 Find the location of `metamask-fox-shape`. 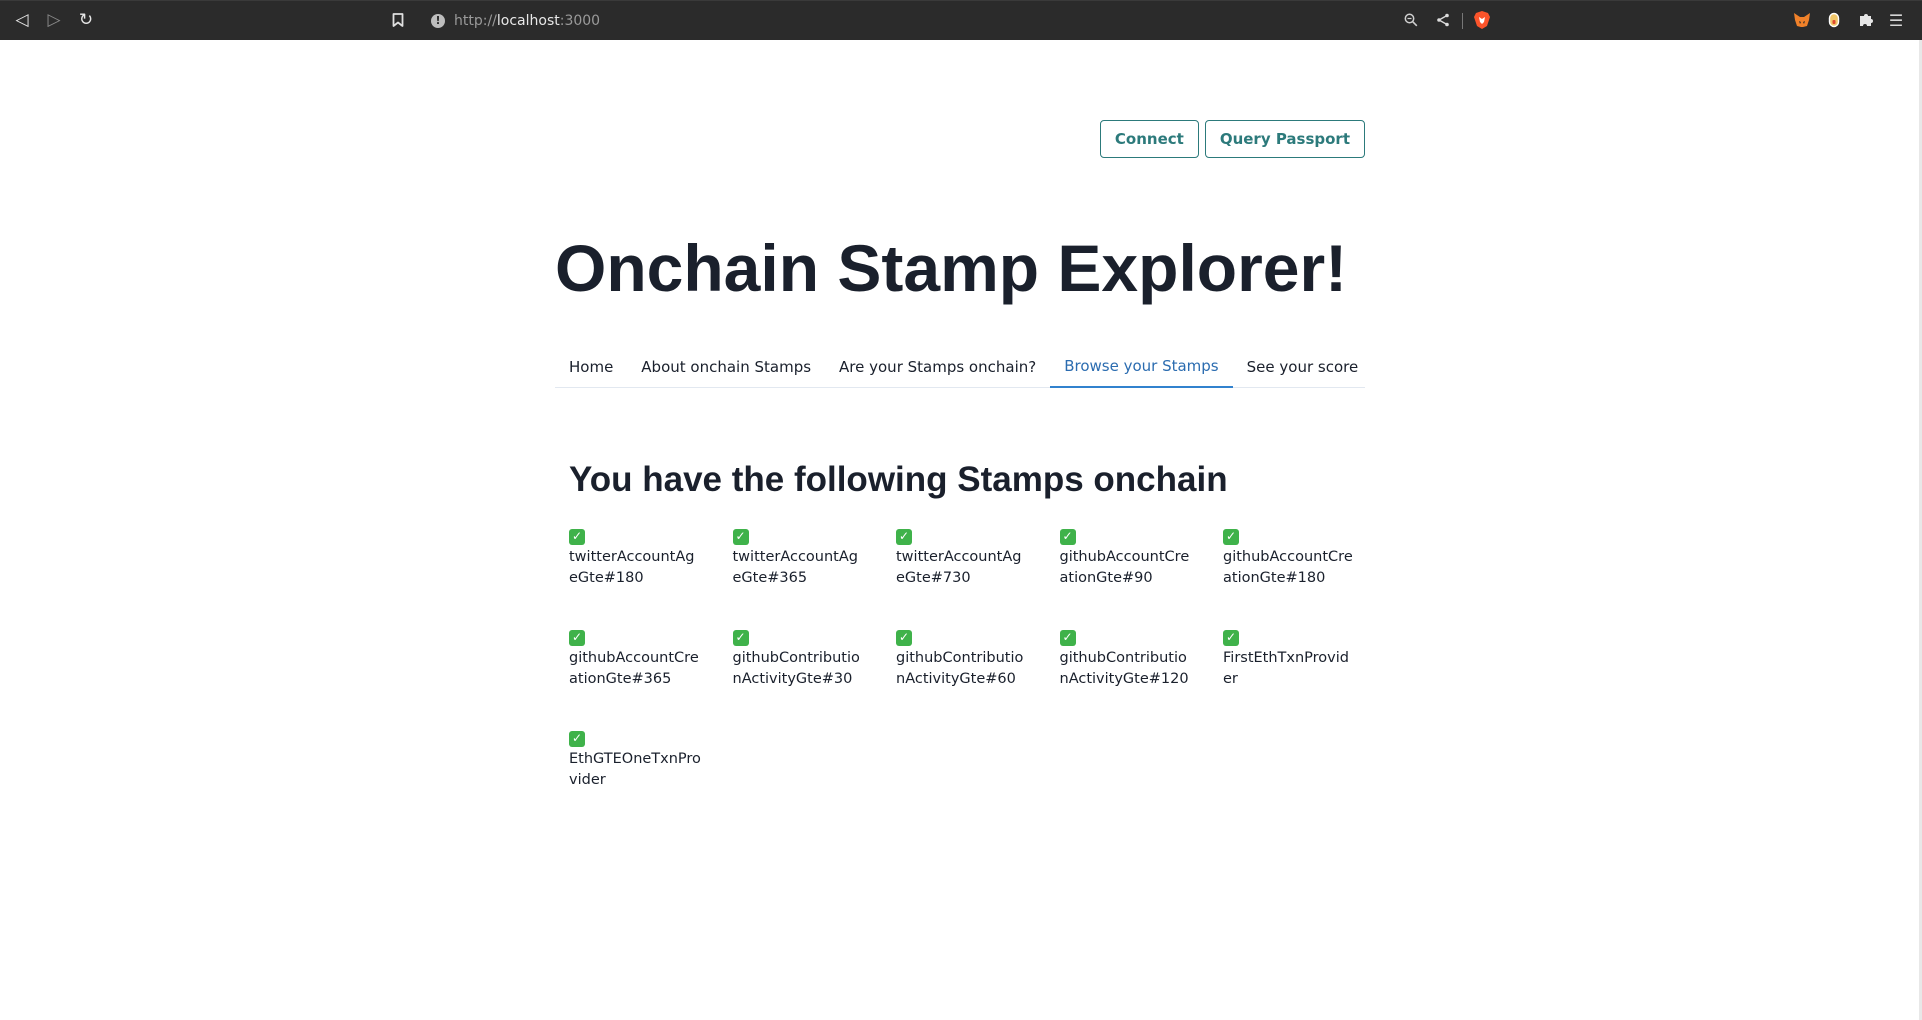

metamask-fox-shape is located at coordinates (1802, 20).